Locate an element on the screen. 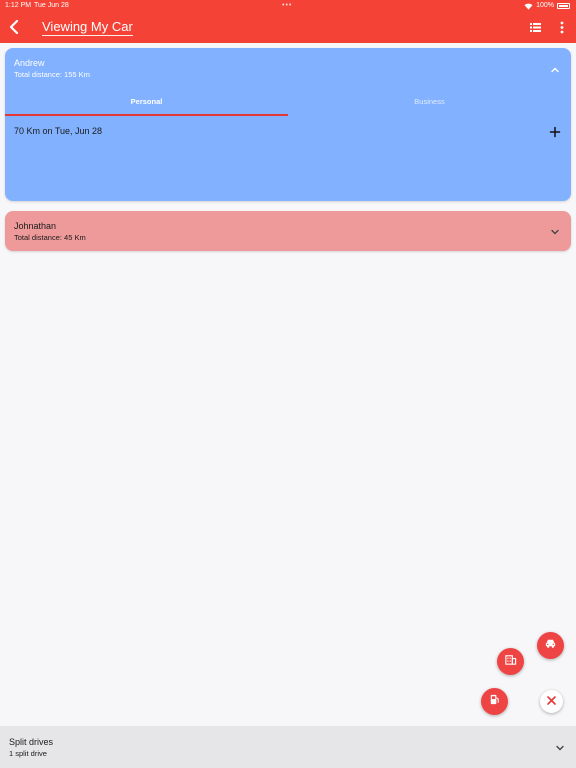 The height and width of the screenshot is (768, 576). fuel-pump-icon is located at coordinates (494, 702).